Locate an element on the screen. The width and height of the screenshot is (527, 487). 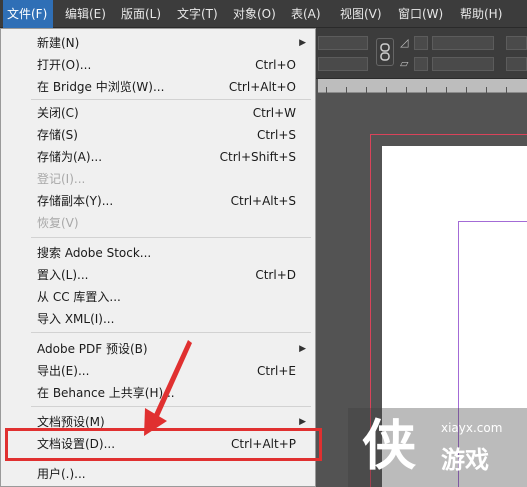
menu-type: 文字(T) is located at coordinates (195, 14).